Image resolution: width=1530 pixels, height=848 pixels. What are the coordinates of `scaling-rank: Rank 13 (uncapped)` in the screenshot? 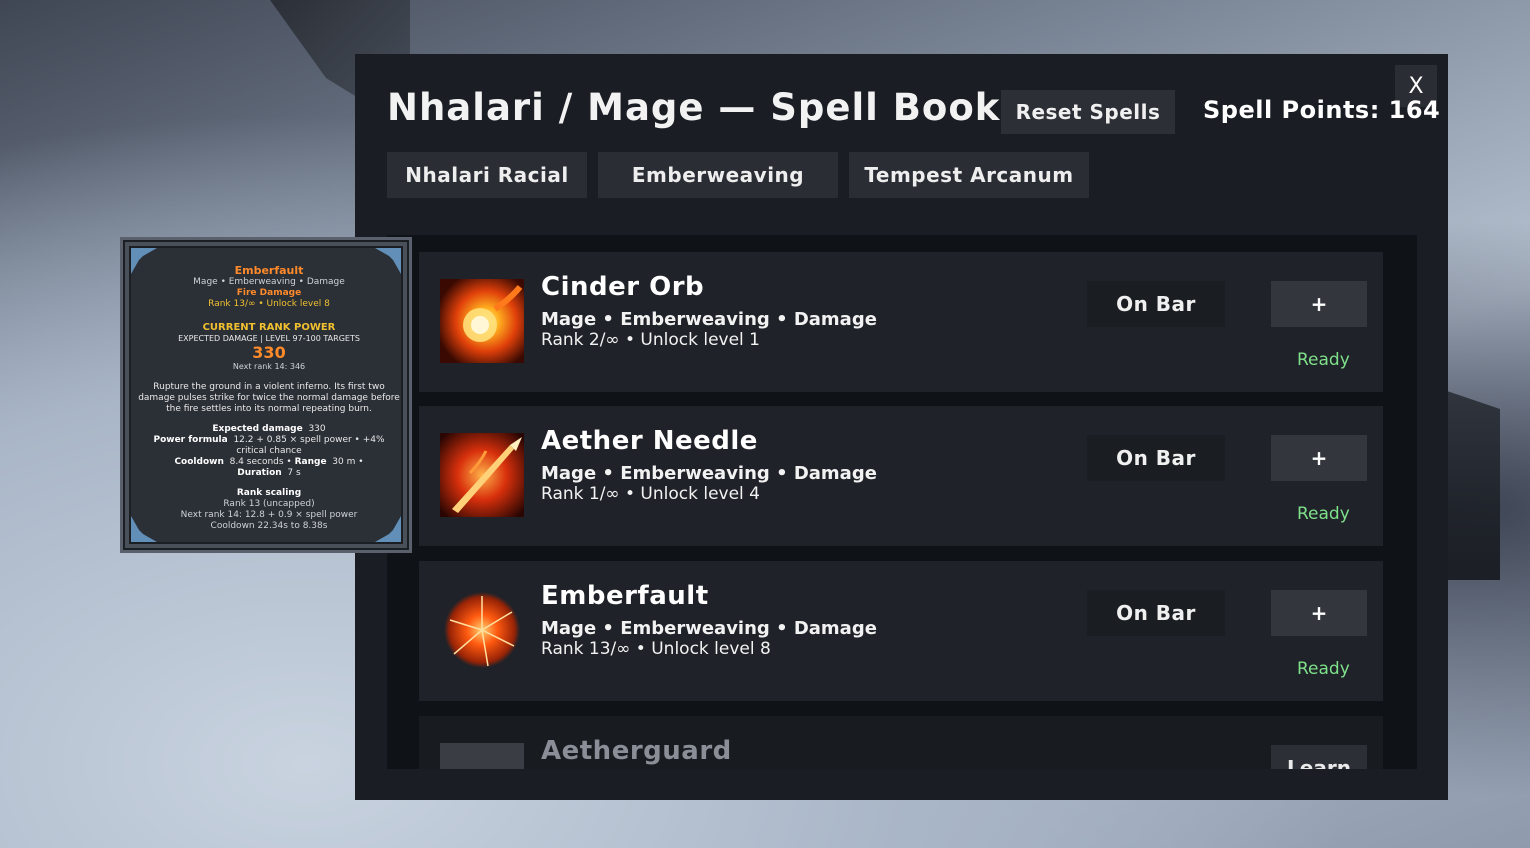 It's located at (269, 504).